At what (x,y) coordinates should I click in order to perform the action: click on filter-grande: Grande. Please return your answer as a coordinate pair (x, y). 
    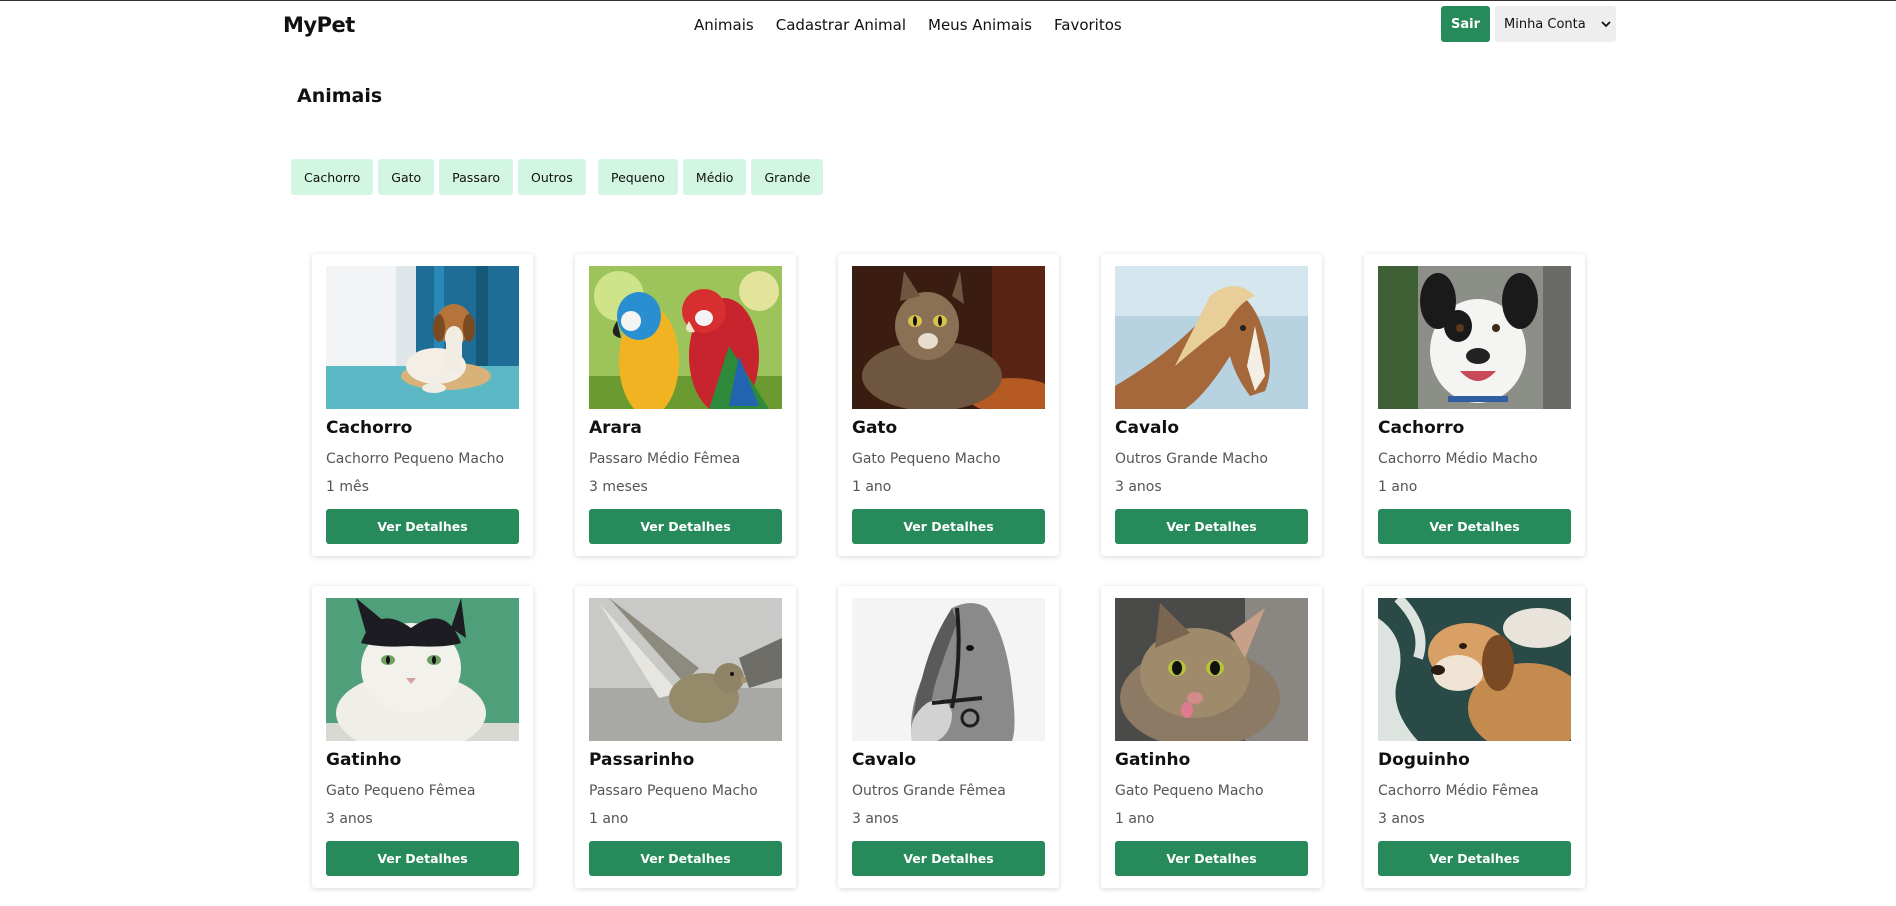
    Looking at the image, I should click on (787, 177).